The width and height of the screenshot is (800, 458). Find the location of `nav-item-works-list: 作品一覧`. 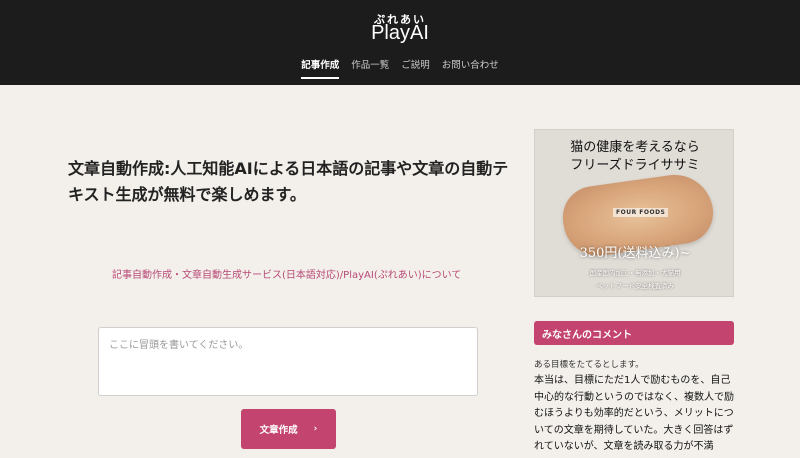

nav-item-works-list: 作品一覧 is located at coordinates (370, 68).